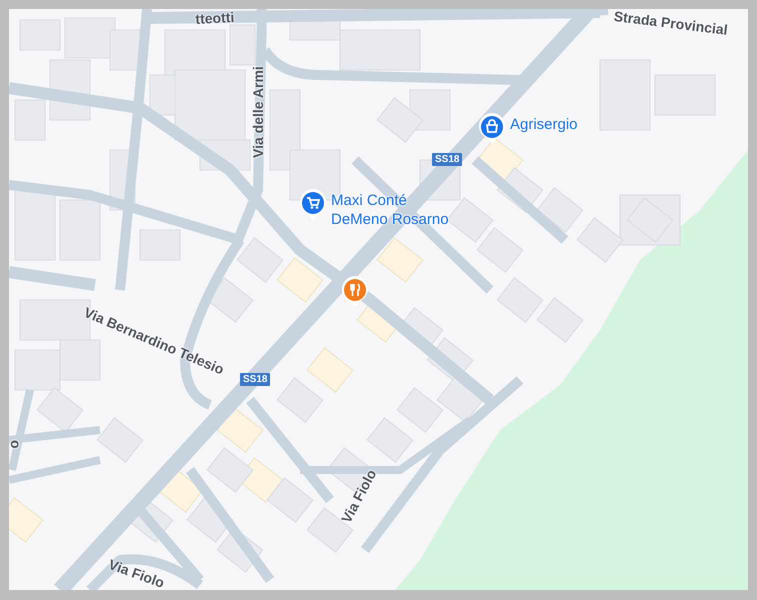 The width and height of the screenshot is (757, 600). What do you see at coordinates (544, 124) in the screenshot?
I see `place-name: Agrisergio` at bounding box center [544, 124].